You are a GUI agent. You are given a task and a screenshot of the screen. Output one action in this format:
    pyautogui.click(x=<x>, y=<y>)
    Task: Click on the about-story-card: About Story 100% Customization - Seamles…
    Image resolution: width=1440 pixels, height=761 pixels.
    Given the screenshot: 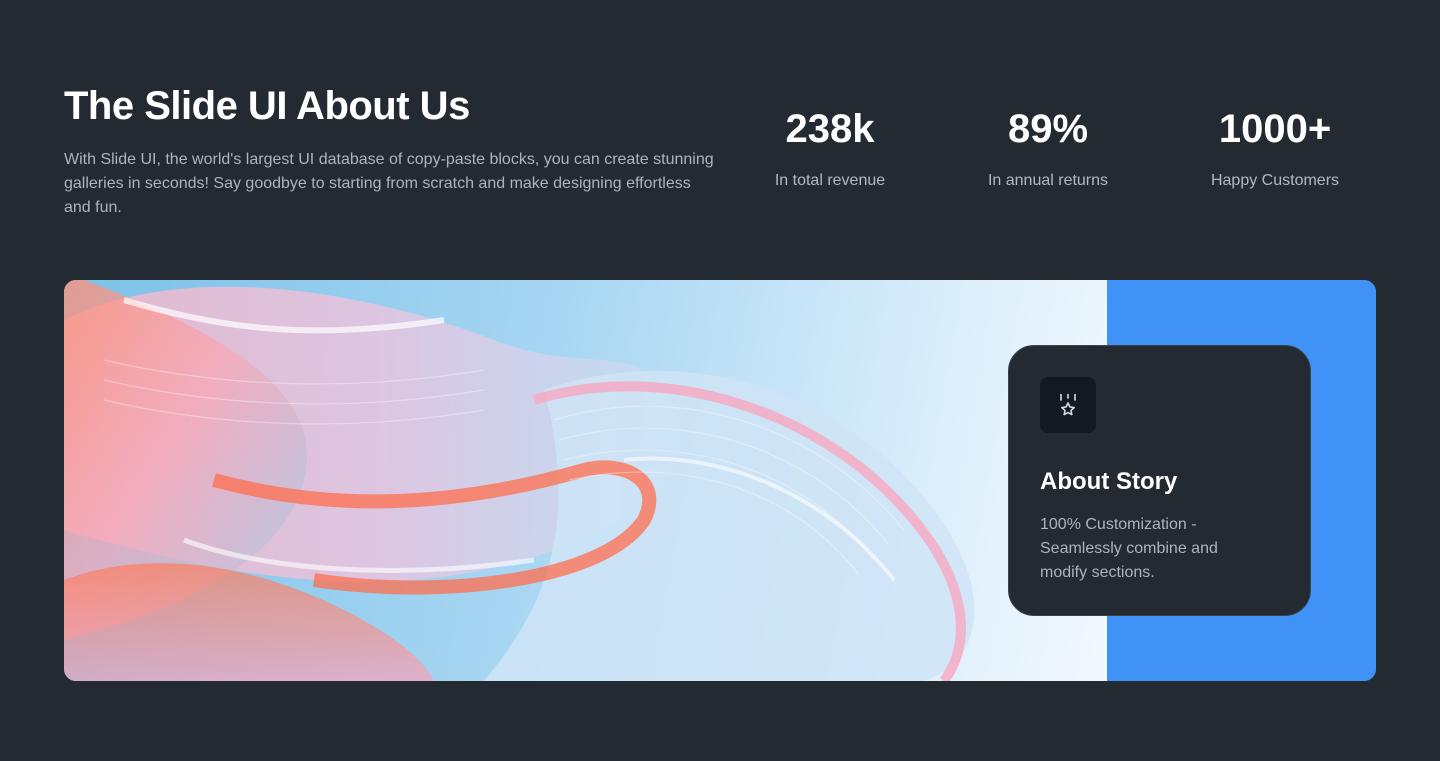 What is the action you would take?
    pyautogui.click(x=1159, y=480)
    